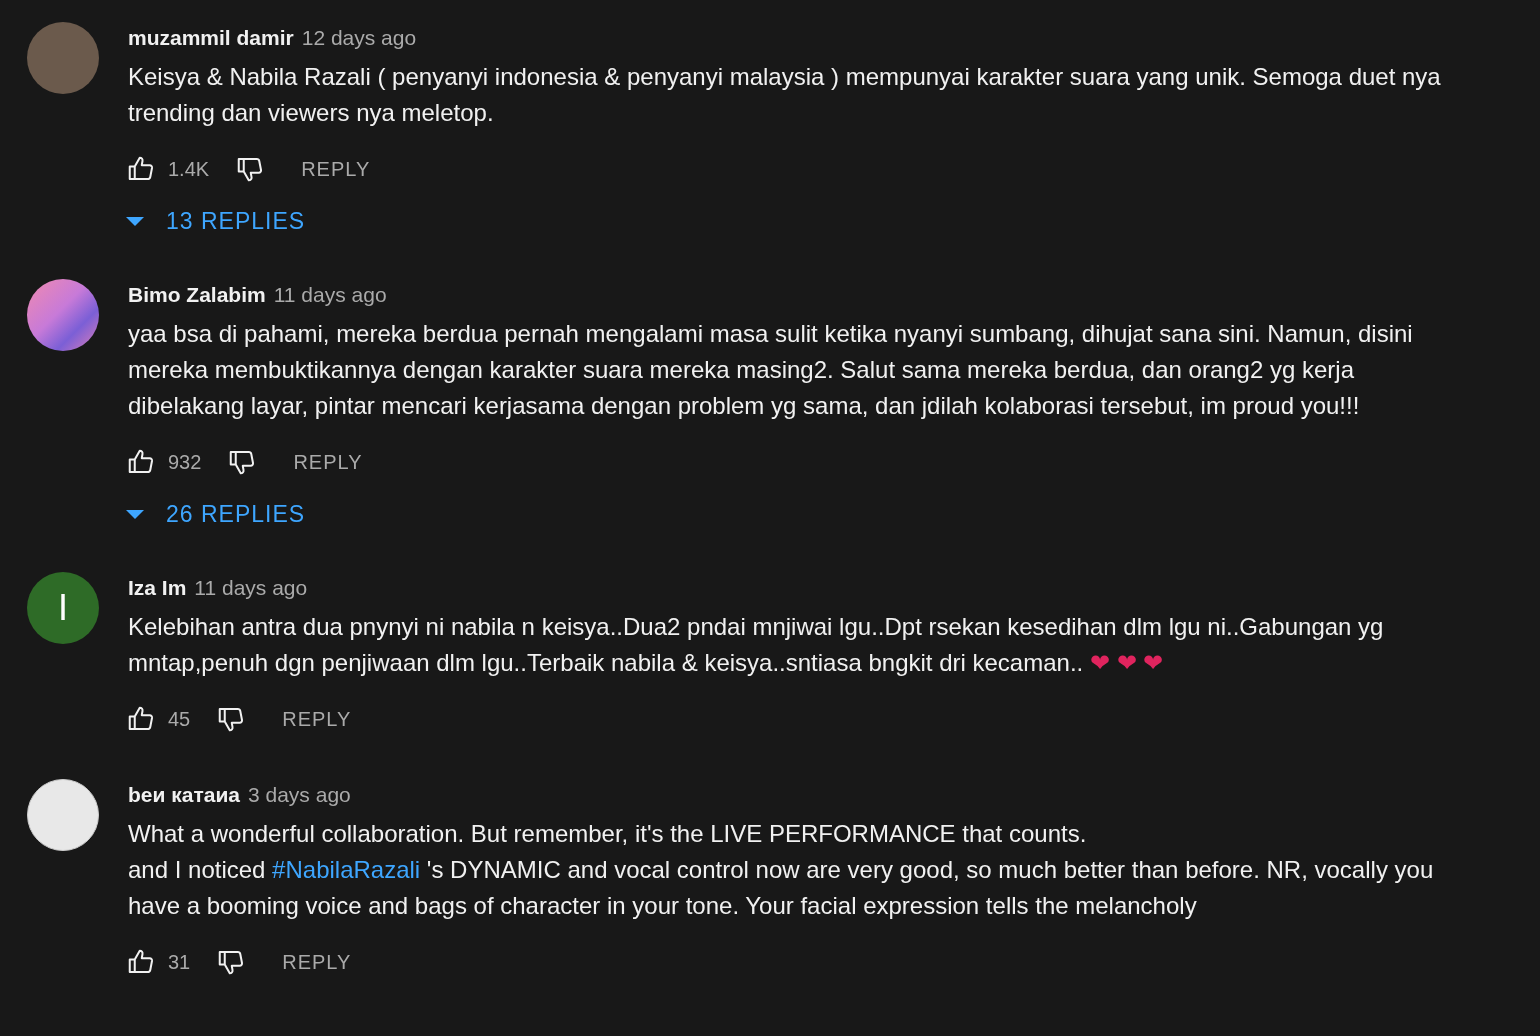 This screenshot has height=1036, width=1540. What do you see at coordinates (179, 962) in the screenshot?
I see `like-count: 31` at bounding box center [179, 962].